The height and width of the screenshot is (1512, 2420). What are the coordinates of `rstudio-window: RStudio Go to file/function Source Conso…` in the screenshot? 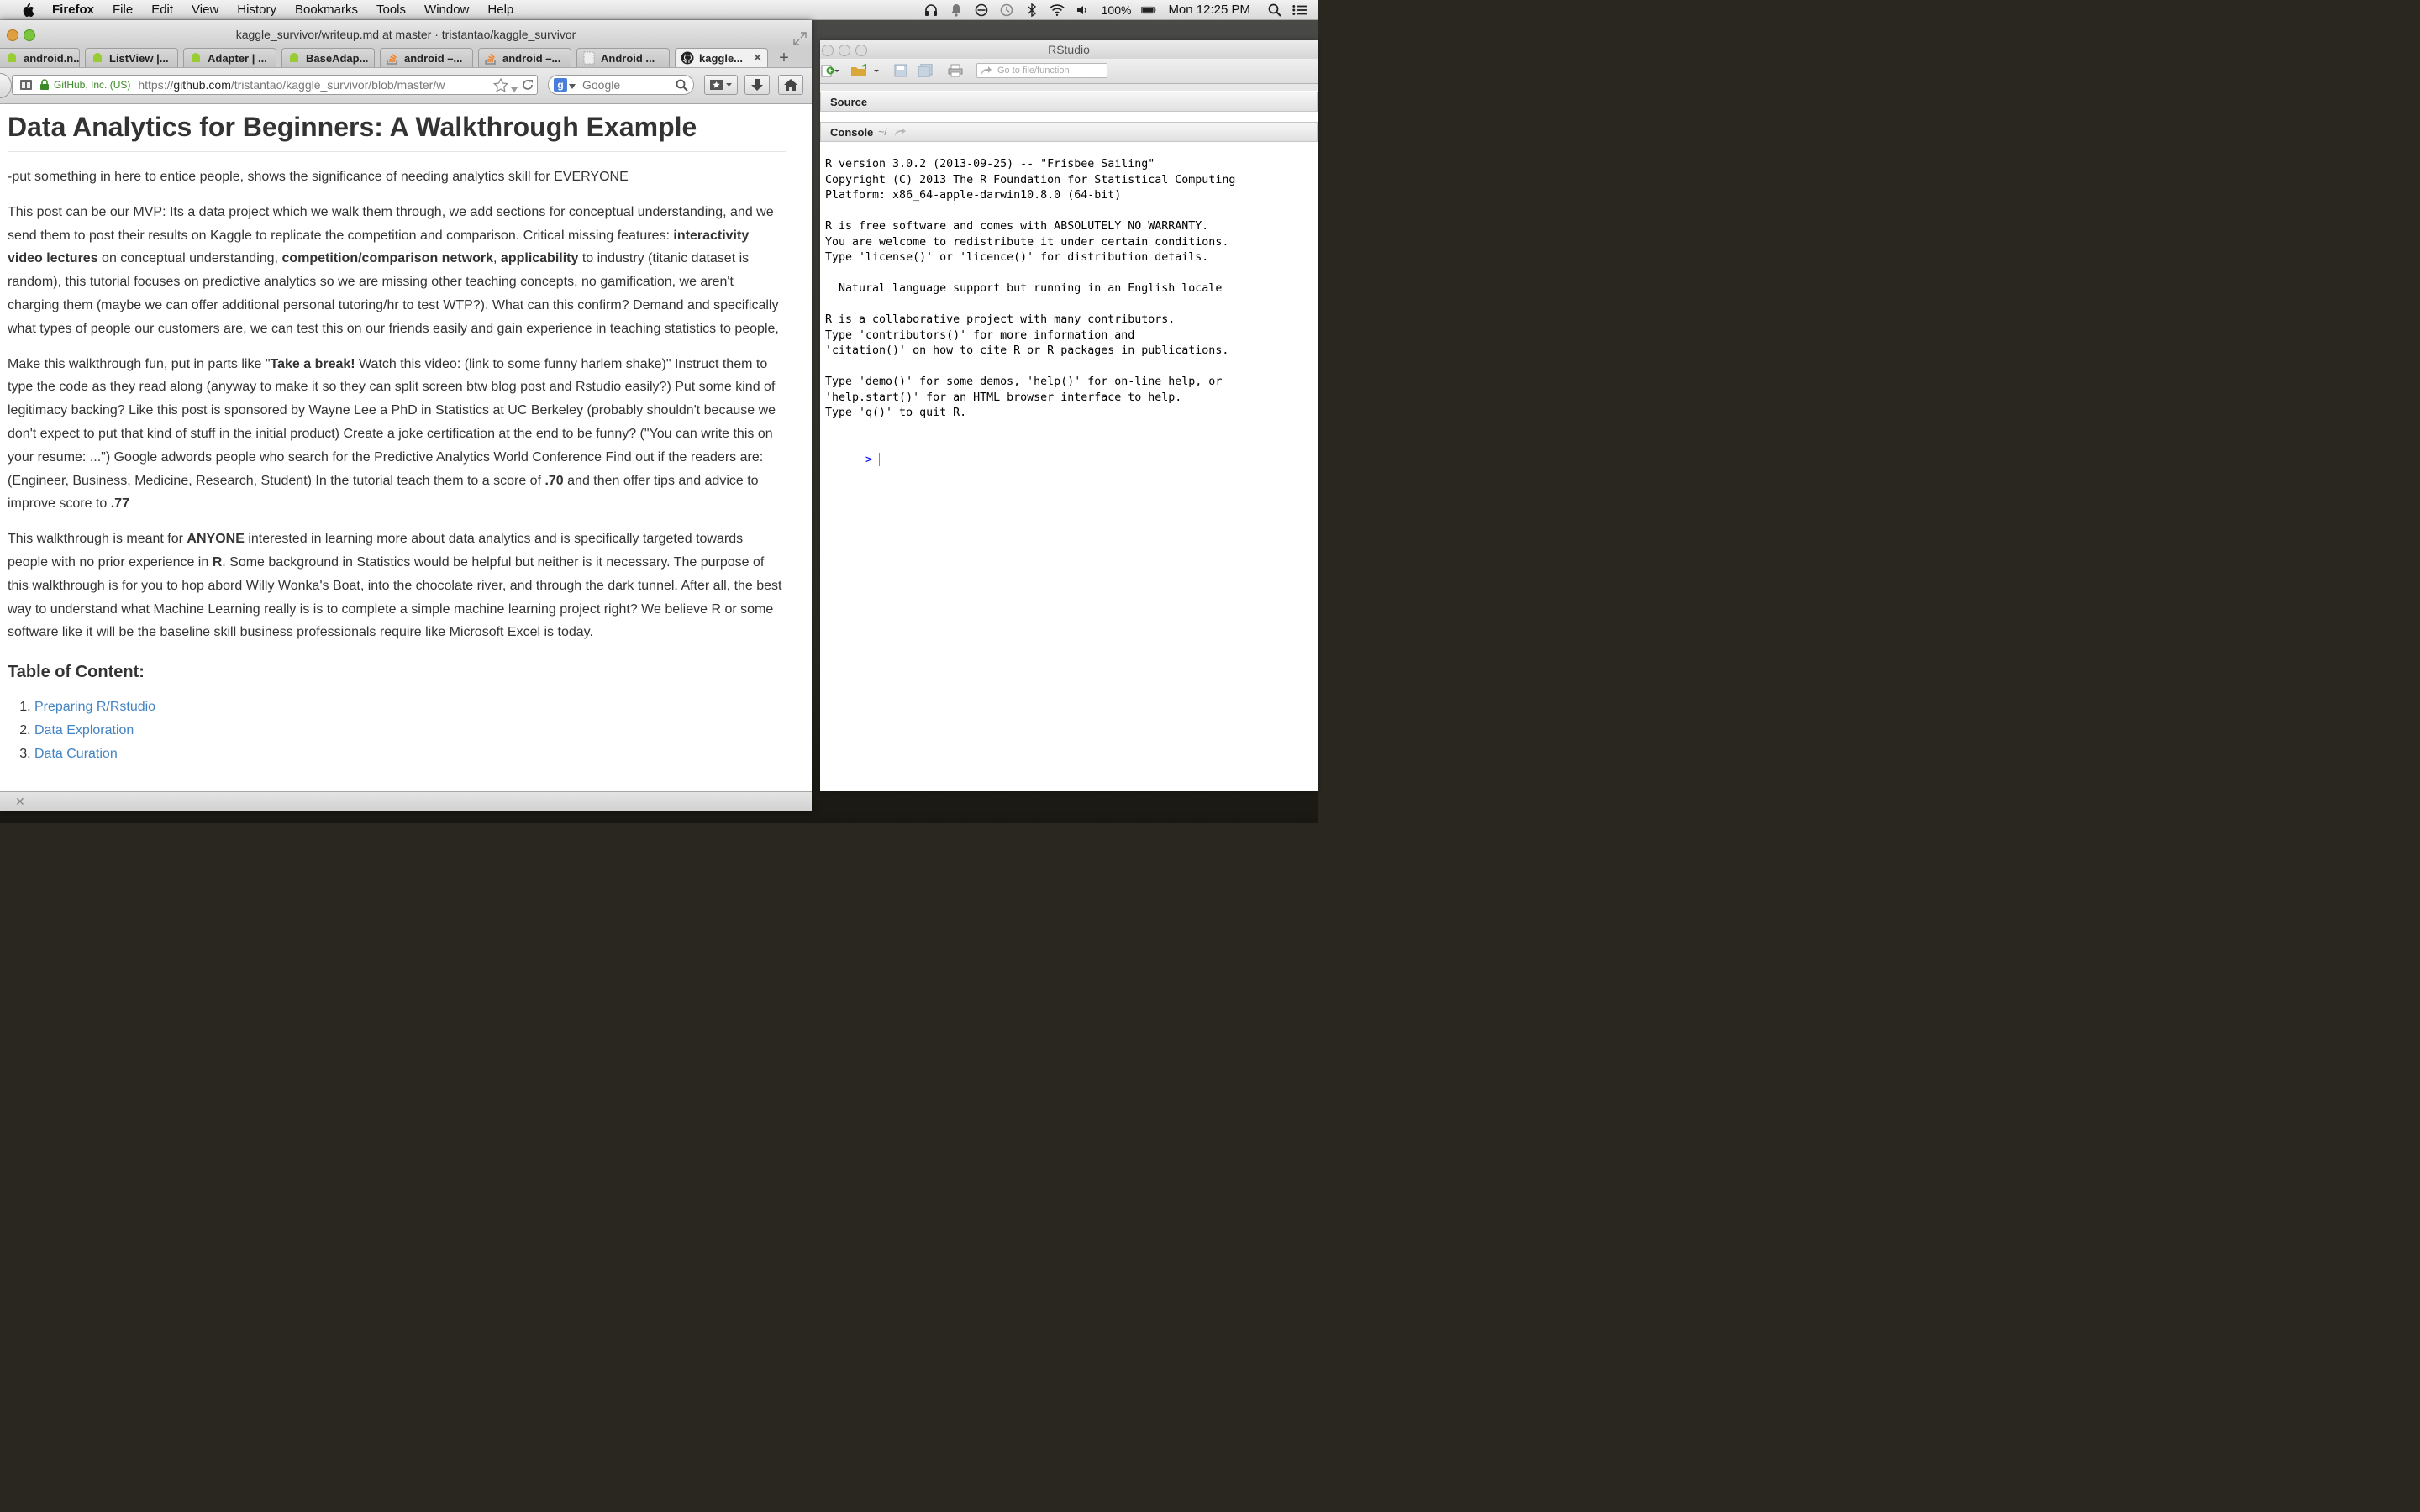 It's located at (1069, 415).